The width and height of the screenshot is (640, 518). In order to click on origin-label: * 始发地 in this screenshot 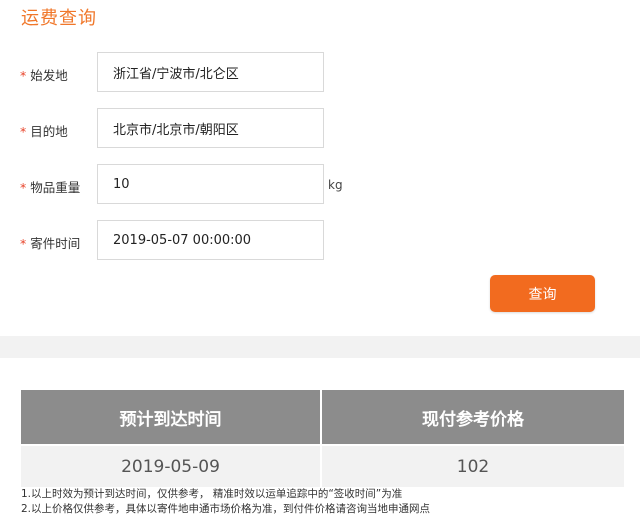, I will do `click(44, 75)`.